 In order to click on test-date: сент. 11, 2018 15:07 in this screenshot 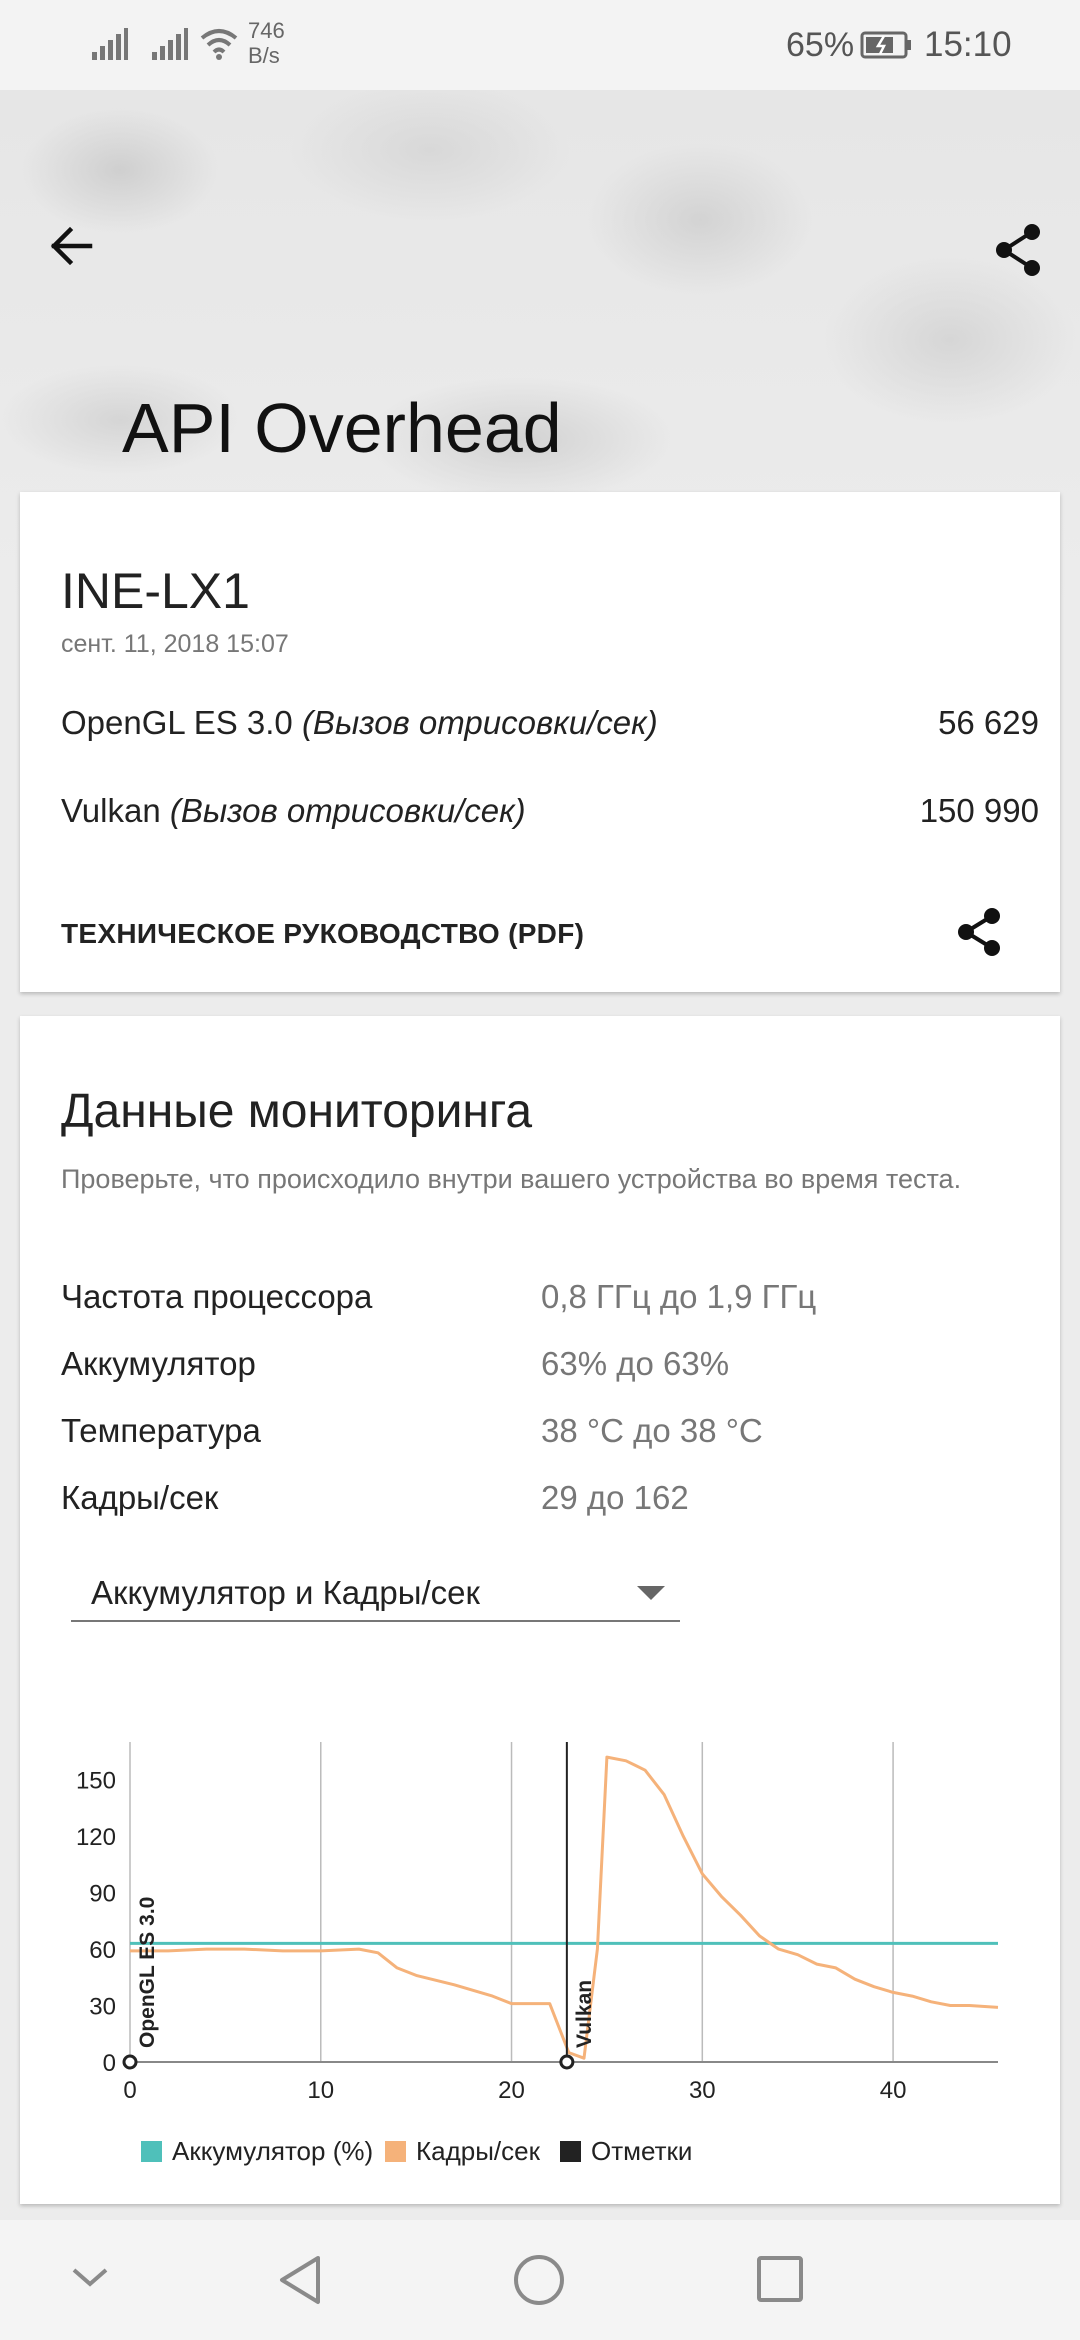, I will do `click(175, 644)`.